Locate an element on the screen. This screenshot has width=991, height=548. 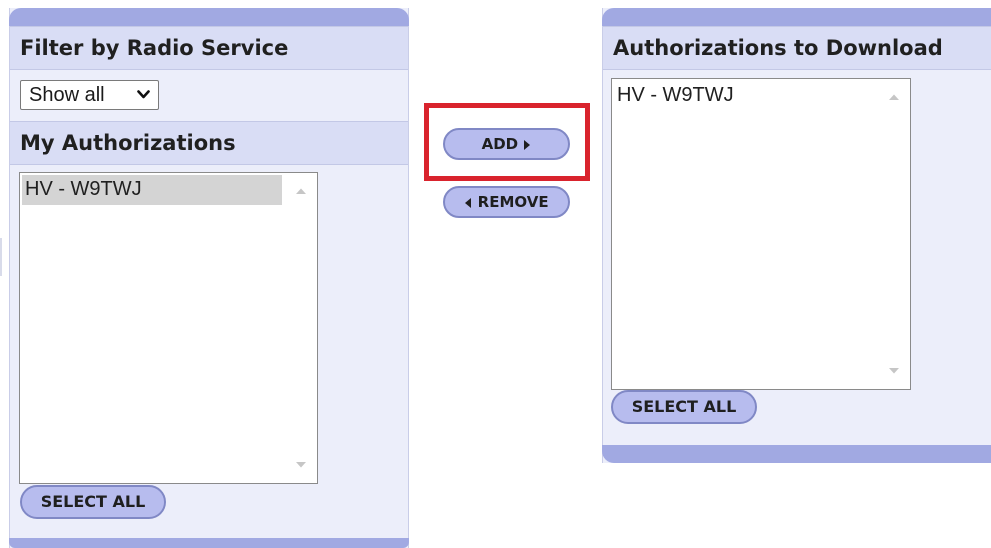
triangle-left-icon is located at coordinates (468, 202).